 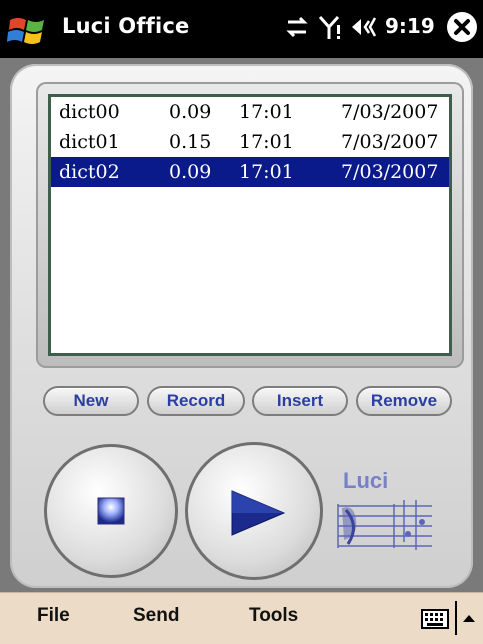 What do you see at coordinates (300, 401) in the screenshot?
I see `insert-button: Insert` at bounding box center [300, 401].